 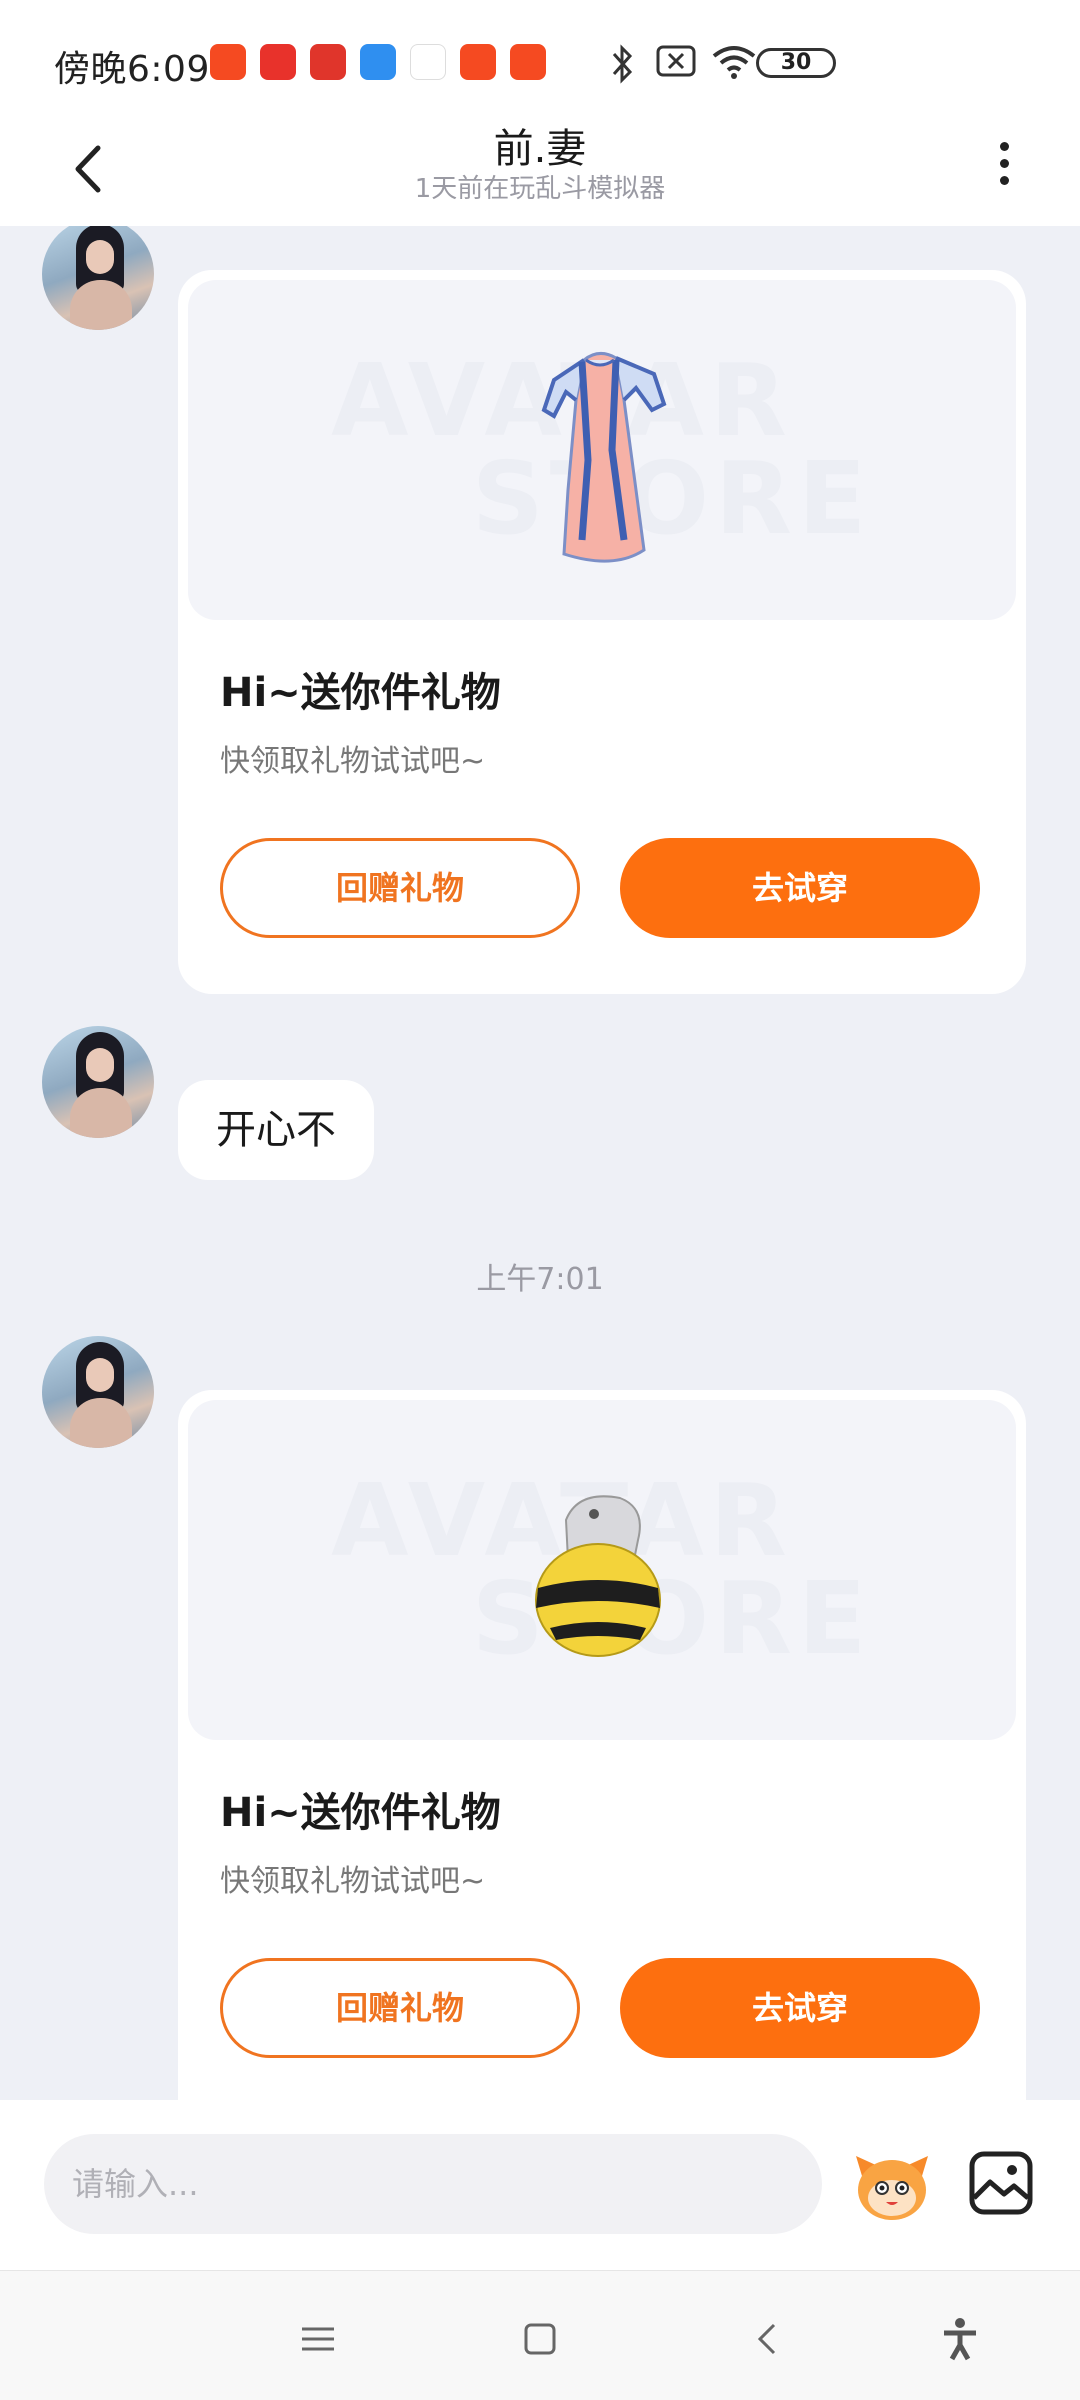 I want to click on more-vertical-icon, so click(x=1004, y=146).